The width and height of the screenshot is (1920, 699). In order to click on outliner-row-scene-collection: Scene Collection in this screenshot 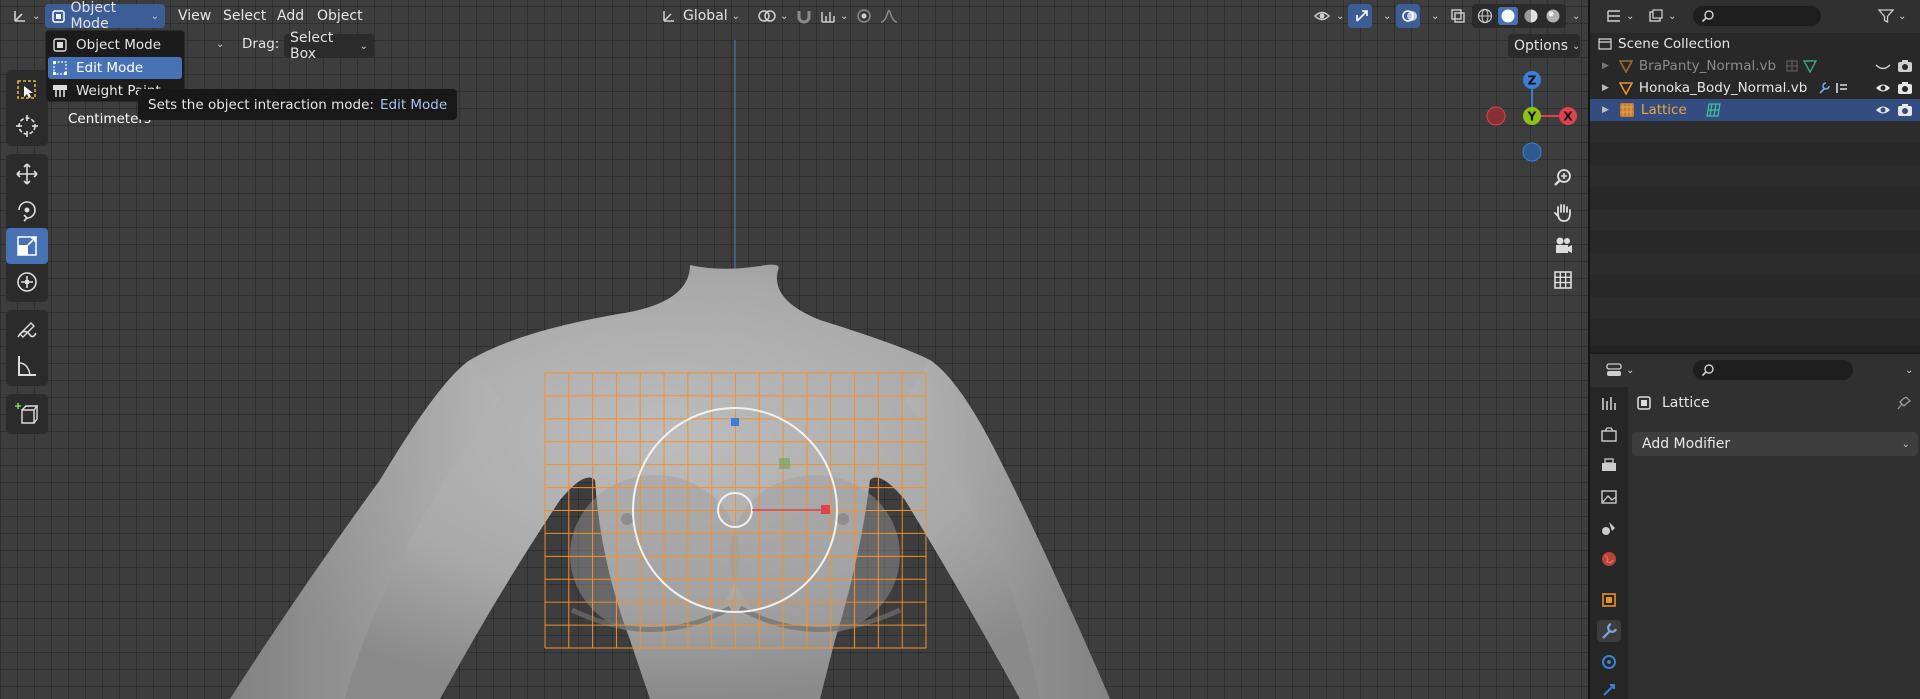, I will do `click(1755, 44)`.